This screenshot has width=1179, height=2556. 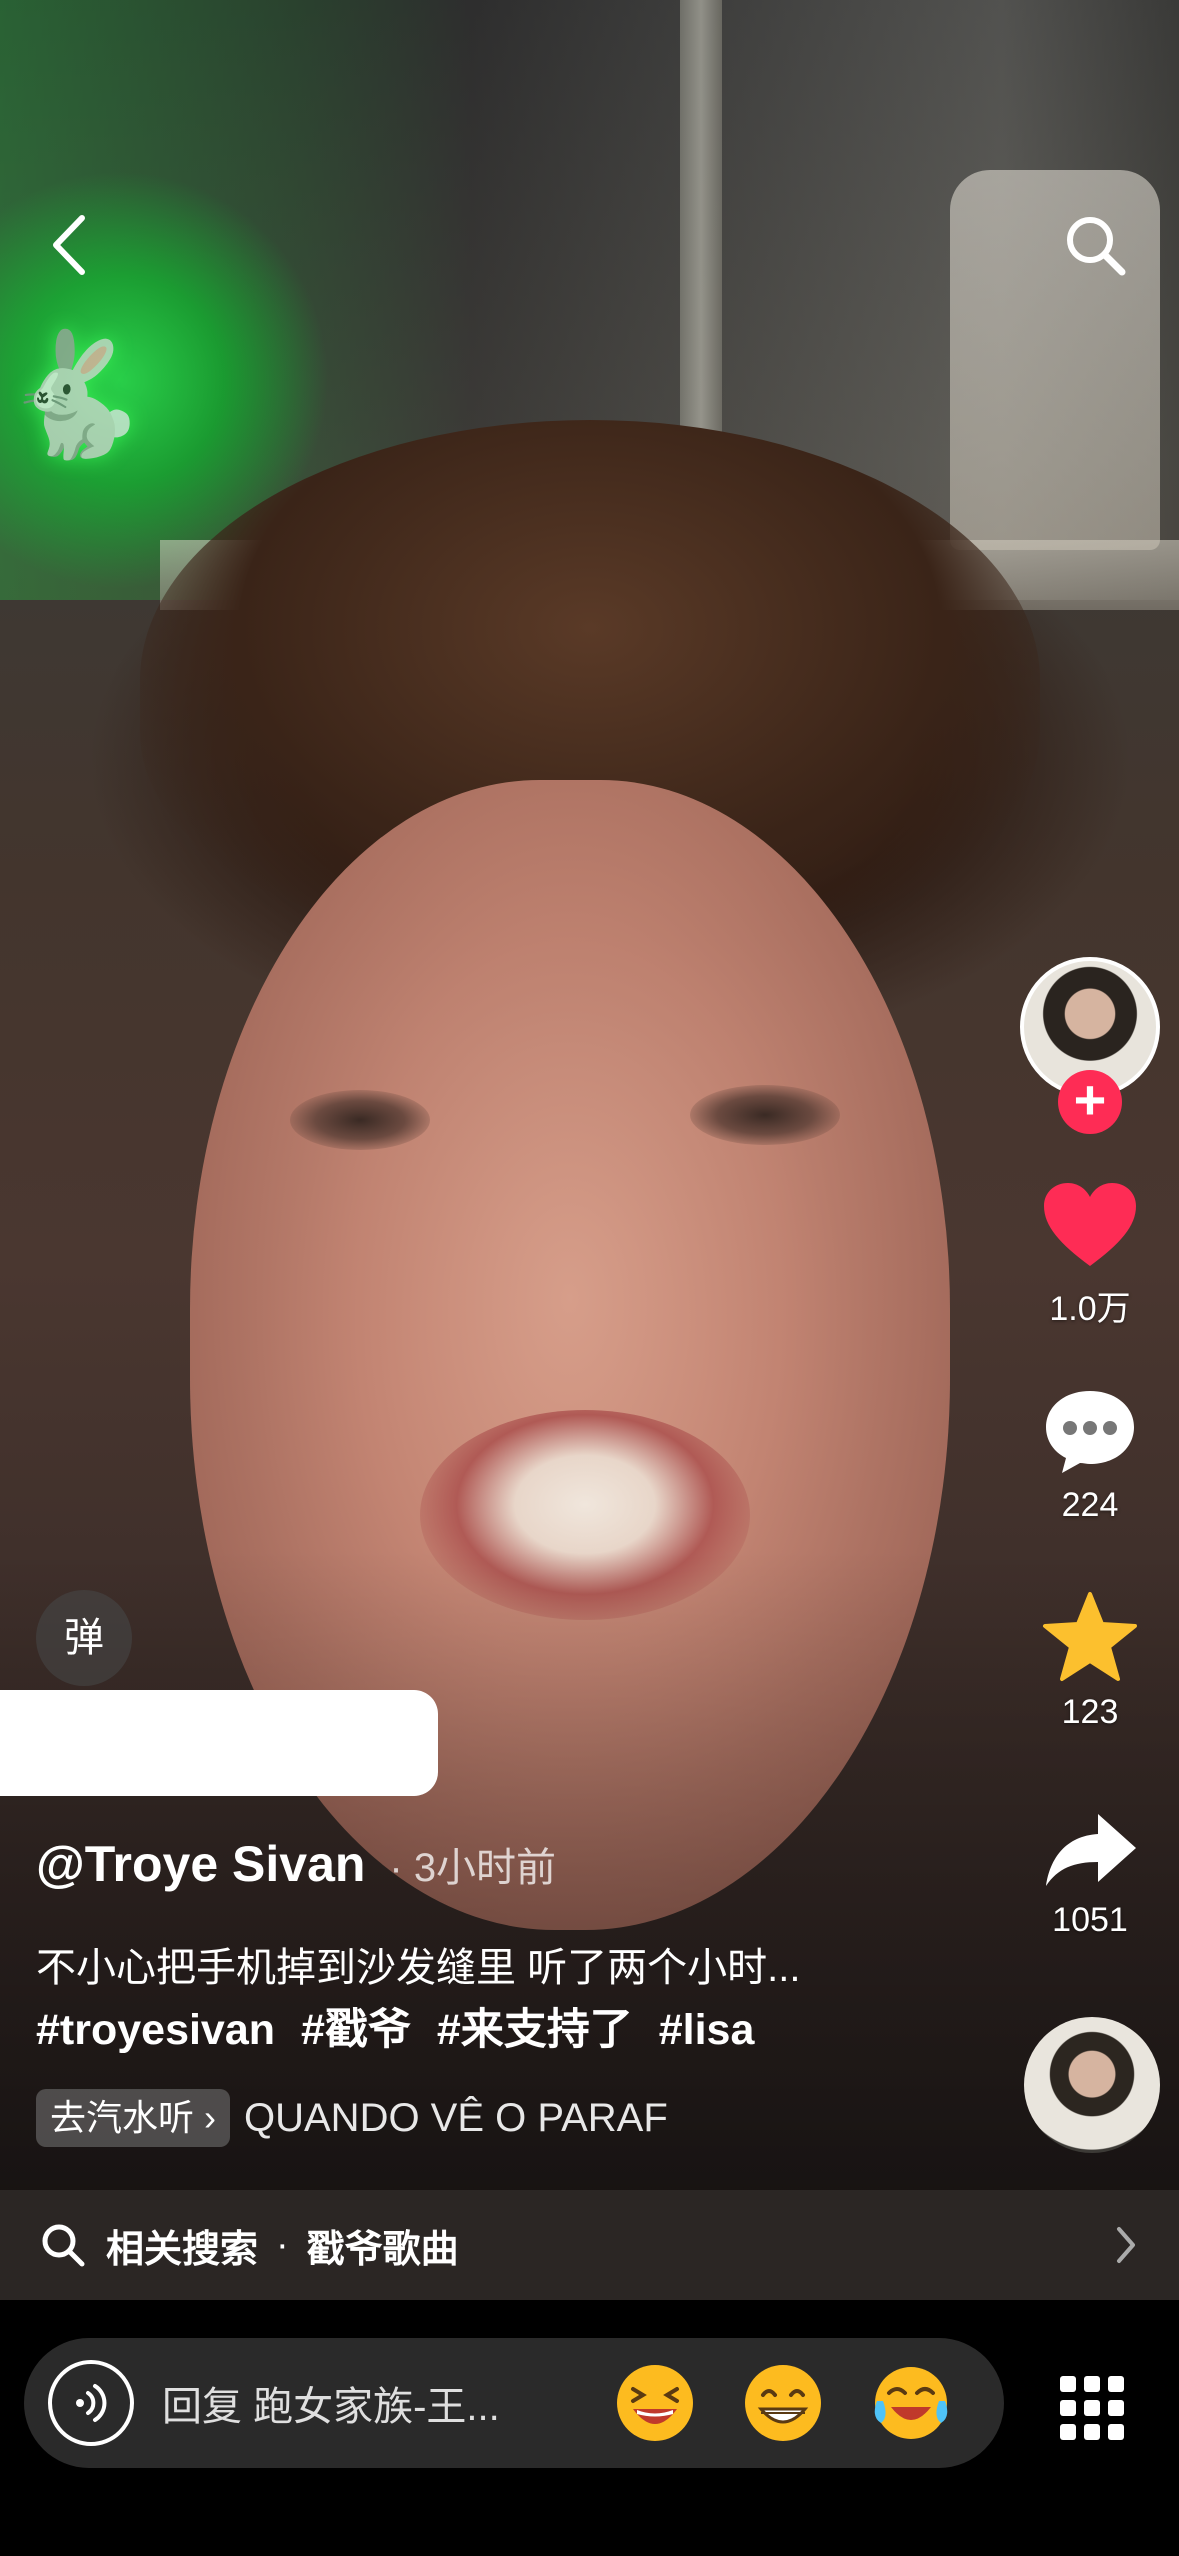 I want to click on chevron-left-icon, so click(x=69, y=245).